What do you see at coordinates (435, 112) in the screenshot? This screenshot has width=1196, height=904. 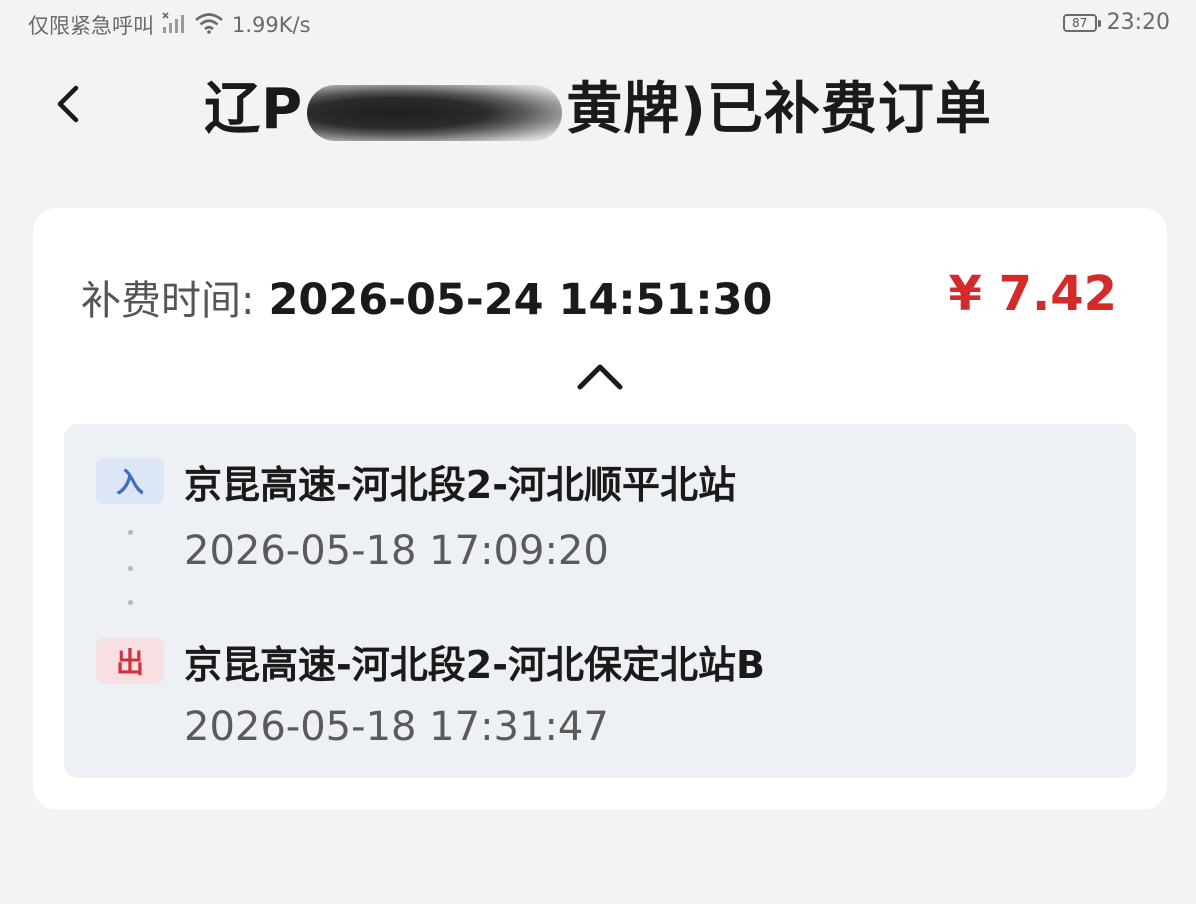 I see `redacted-plate` at bounding box center [435, 112].